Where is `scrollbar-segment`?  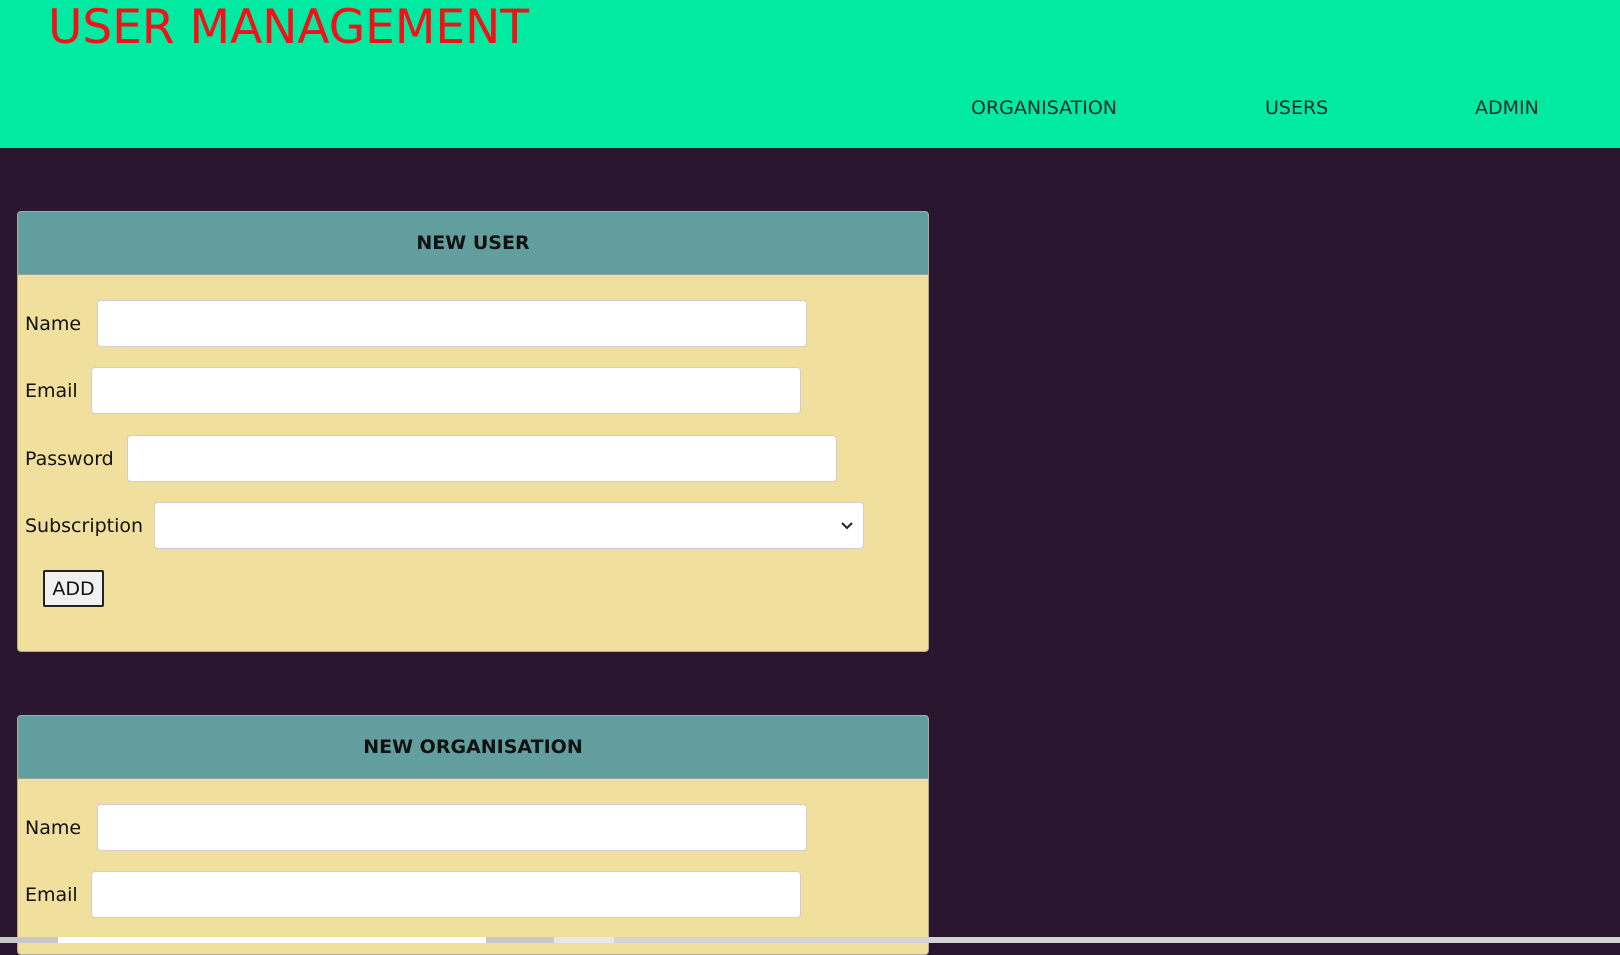 scrollbar-segment is located at coordinates (584, 940).